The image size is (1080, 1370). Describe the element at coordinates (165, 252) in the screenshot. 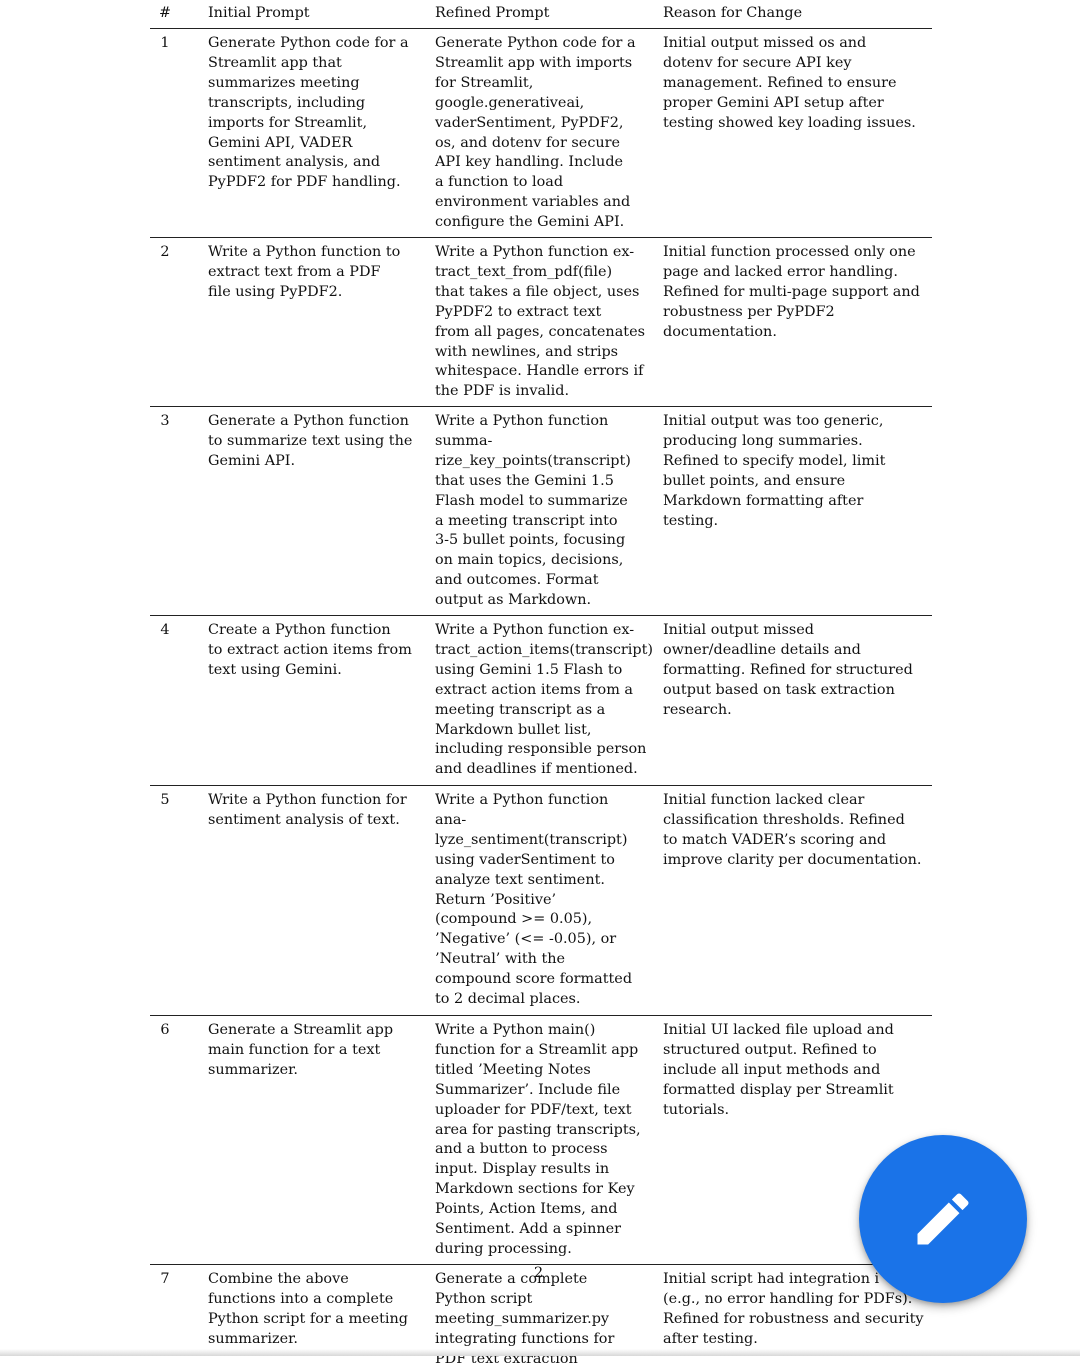

I see `row-number: 2` at that location.